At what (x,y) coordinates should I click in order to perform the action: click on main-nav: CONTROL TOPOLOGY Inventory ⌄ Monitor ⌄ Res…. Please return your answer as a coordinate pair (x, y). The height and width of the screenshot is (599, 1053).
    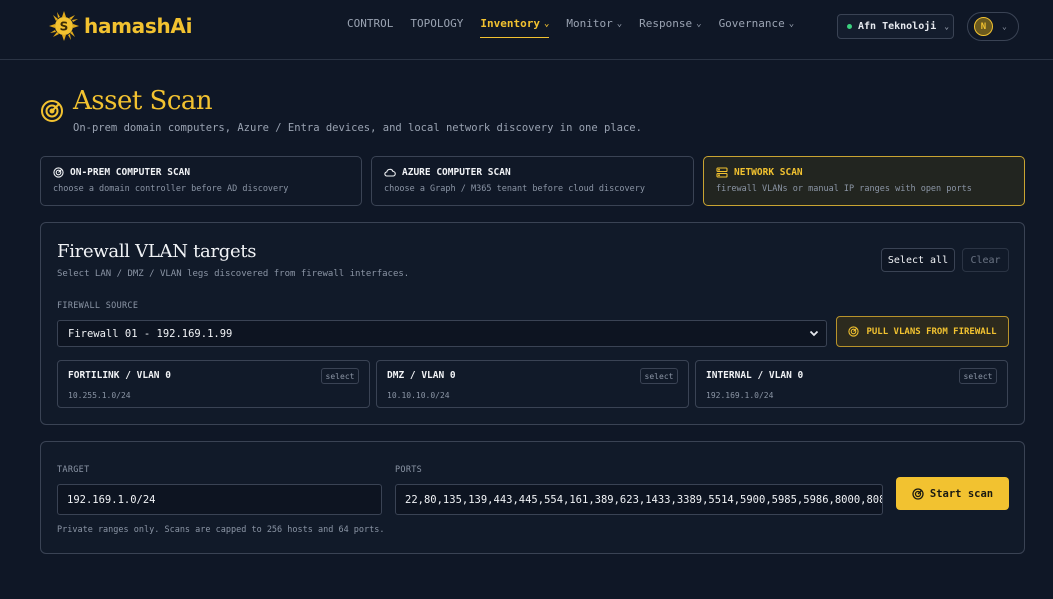
    Looking at the image, I should click on (579, 27).